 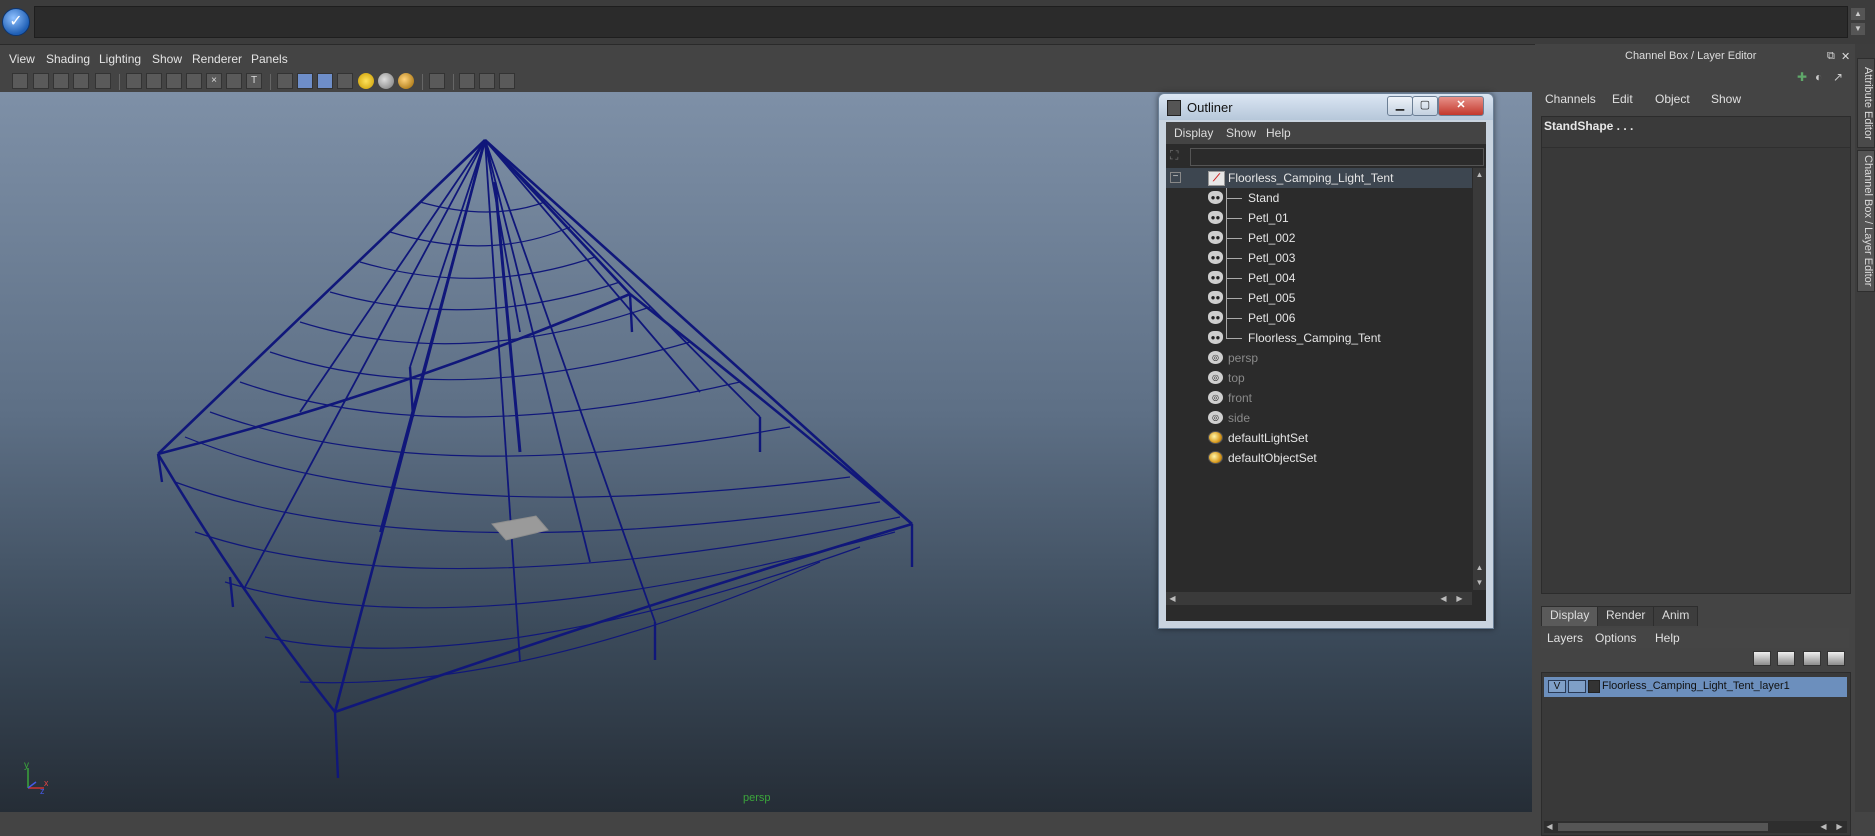 I want to click on camera-attributes-icon, so click(x=41, y=81).